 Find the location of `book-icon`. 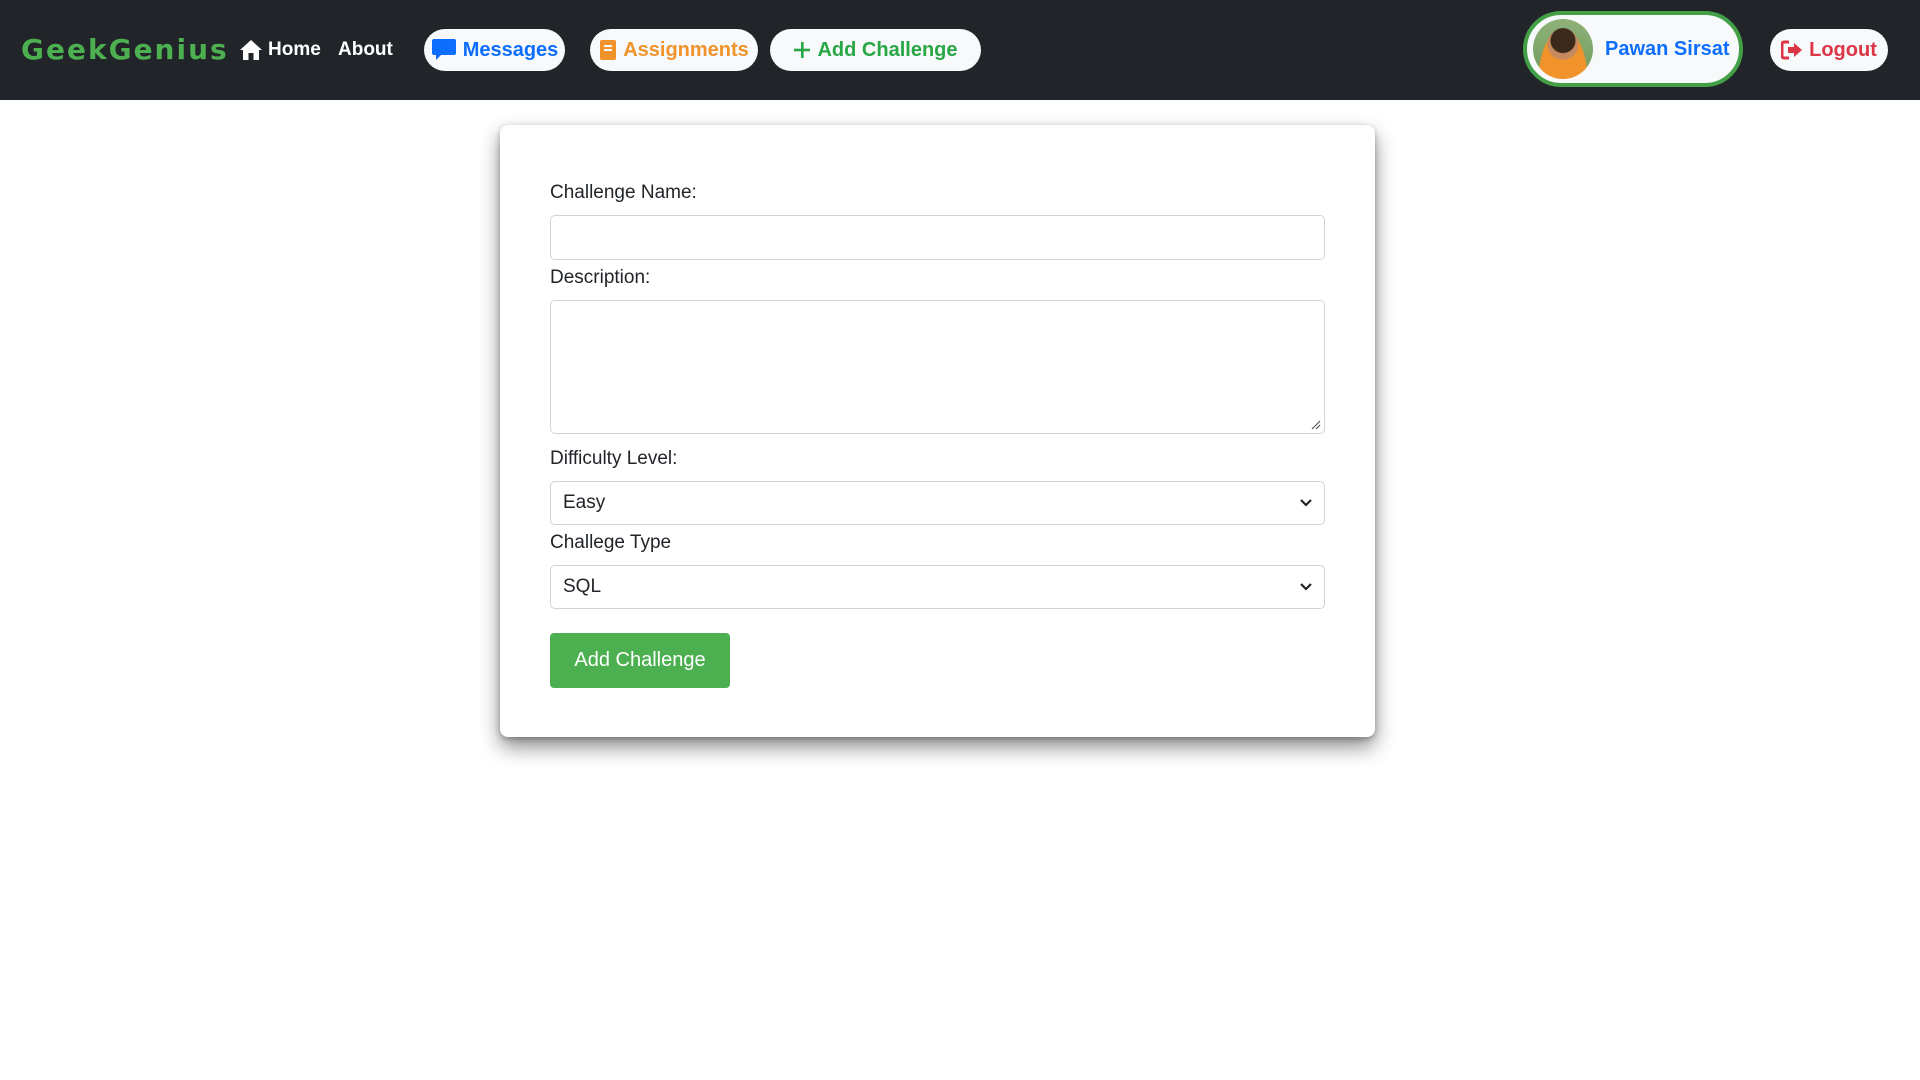

book-icon is located at coordinates (608, 50).